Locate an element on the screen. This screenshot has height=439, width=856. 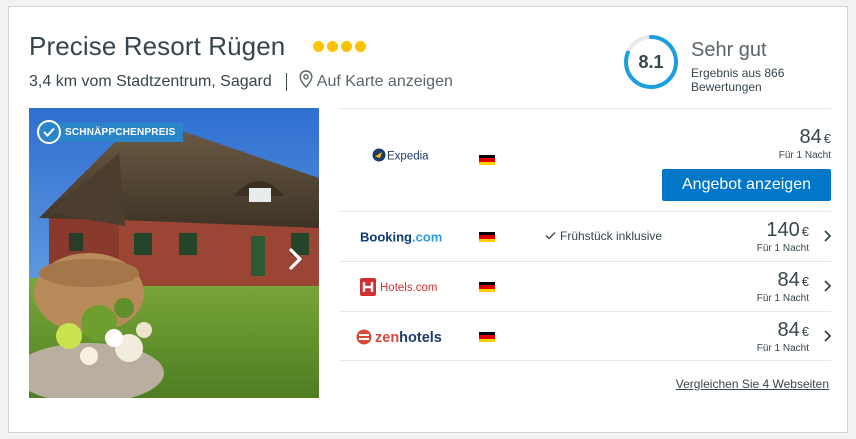
compare-sites-link: Vergleichen Sie 4 Webseiten is located at coordinates (752, 384).